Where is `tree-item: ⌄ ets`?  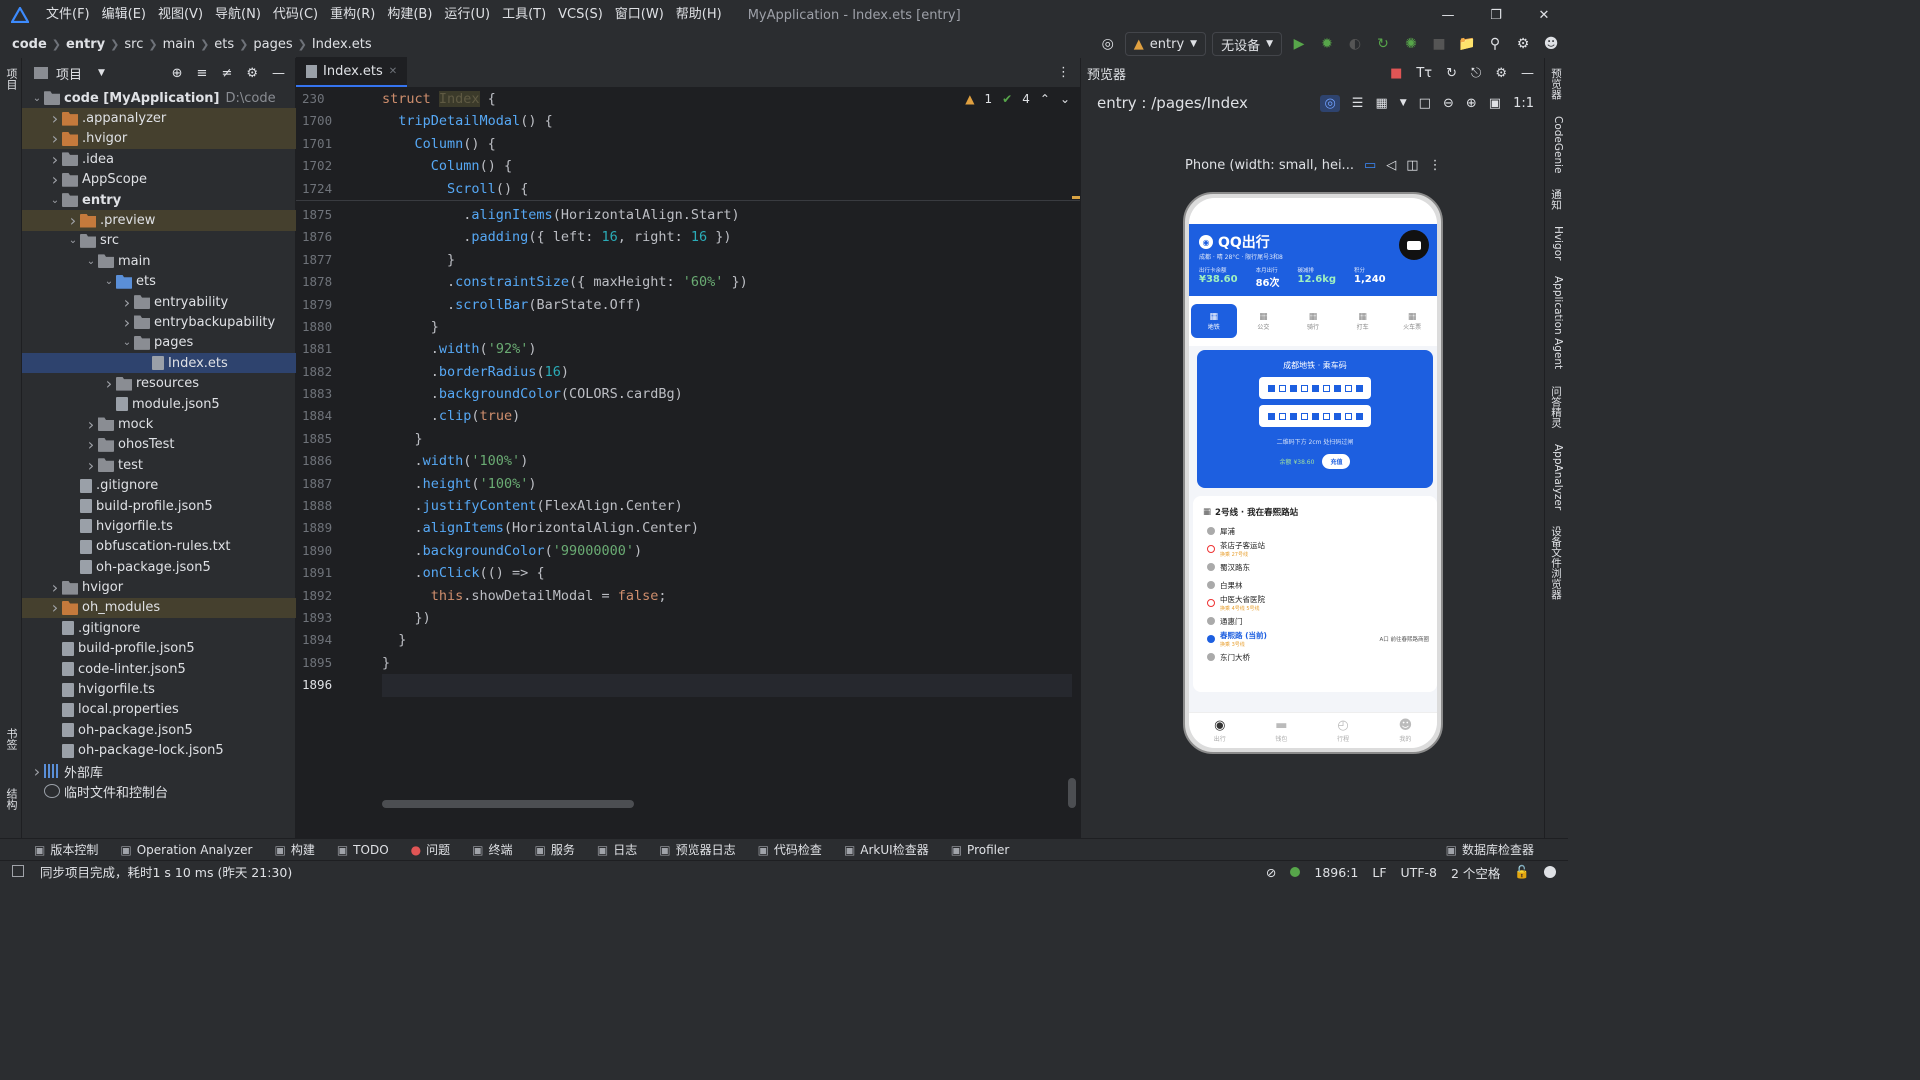
tree-item: ⌄ ets is located at coordinates (159, 282).